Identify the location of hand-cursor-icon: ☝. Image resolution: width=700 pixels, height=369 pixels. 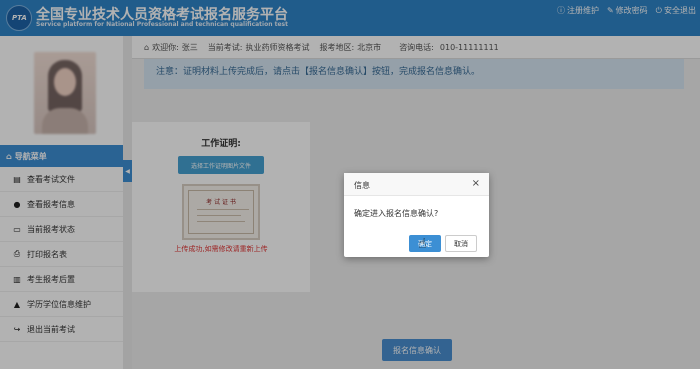
(422, 244).